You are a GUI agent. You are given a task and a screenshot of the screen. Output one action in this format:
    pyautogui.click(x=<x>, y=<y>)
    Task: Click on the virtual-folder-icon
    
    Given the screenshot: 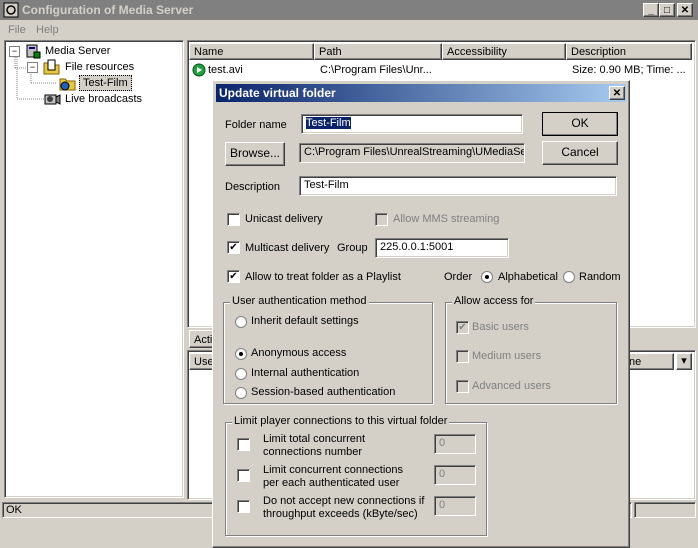 What is the action you would take?
    pyautogui.click(x=67, y=84)
    